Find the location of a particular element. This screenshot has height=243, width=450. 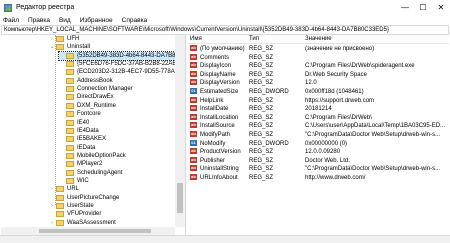

tree-item: › URL is located at coordinates (64, 189).